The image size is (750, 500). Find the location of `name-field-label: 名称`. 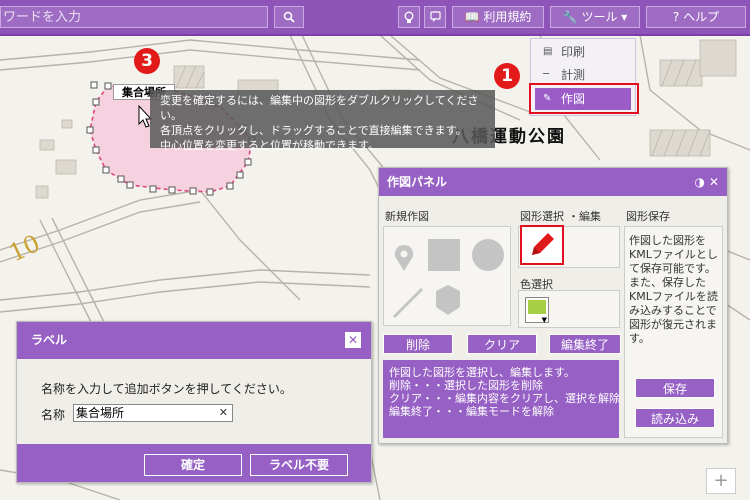

name-field-label: 名称 is located at coordinates (53, 415).